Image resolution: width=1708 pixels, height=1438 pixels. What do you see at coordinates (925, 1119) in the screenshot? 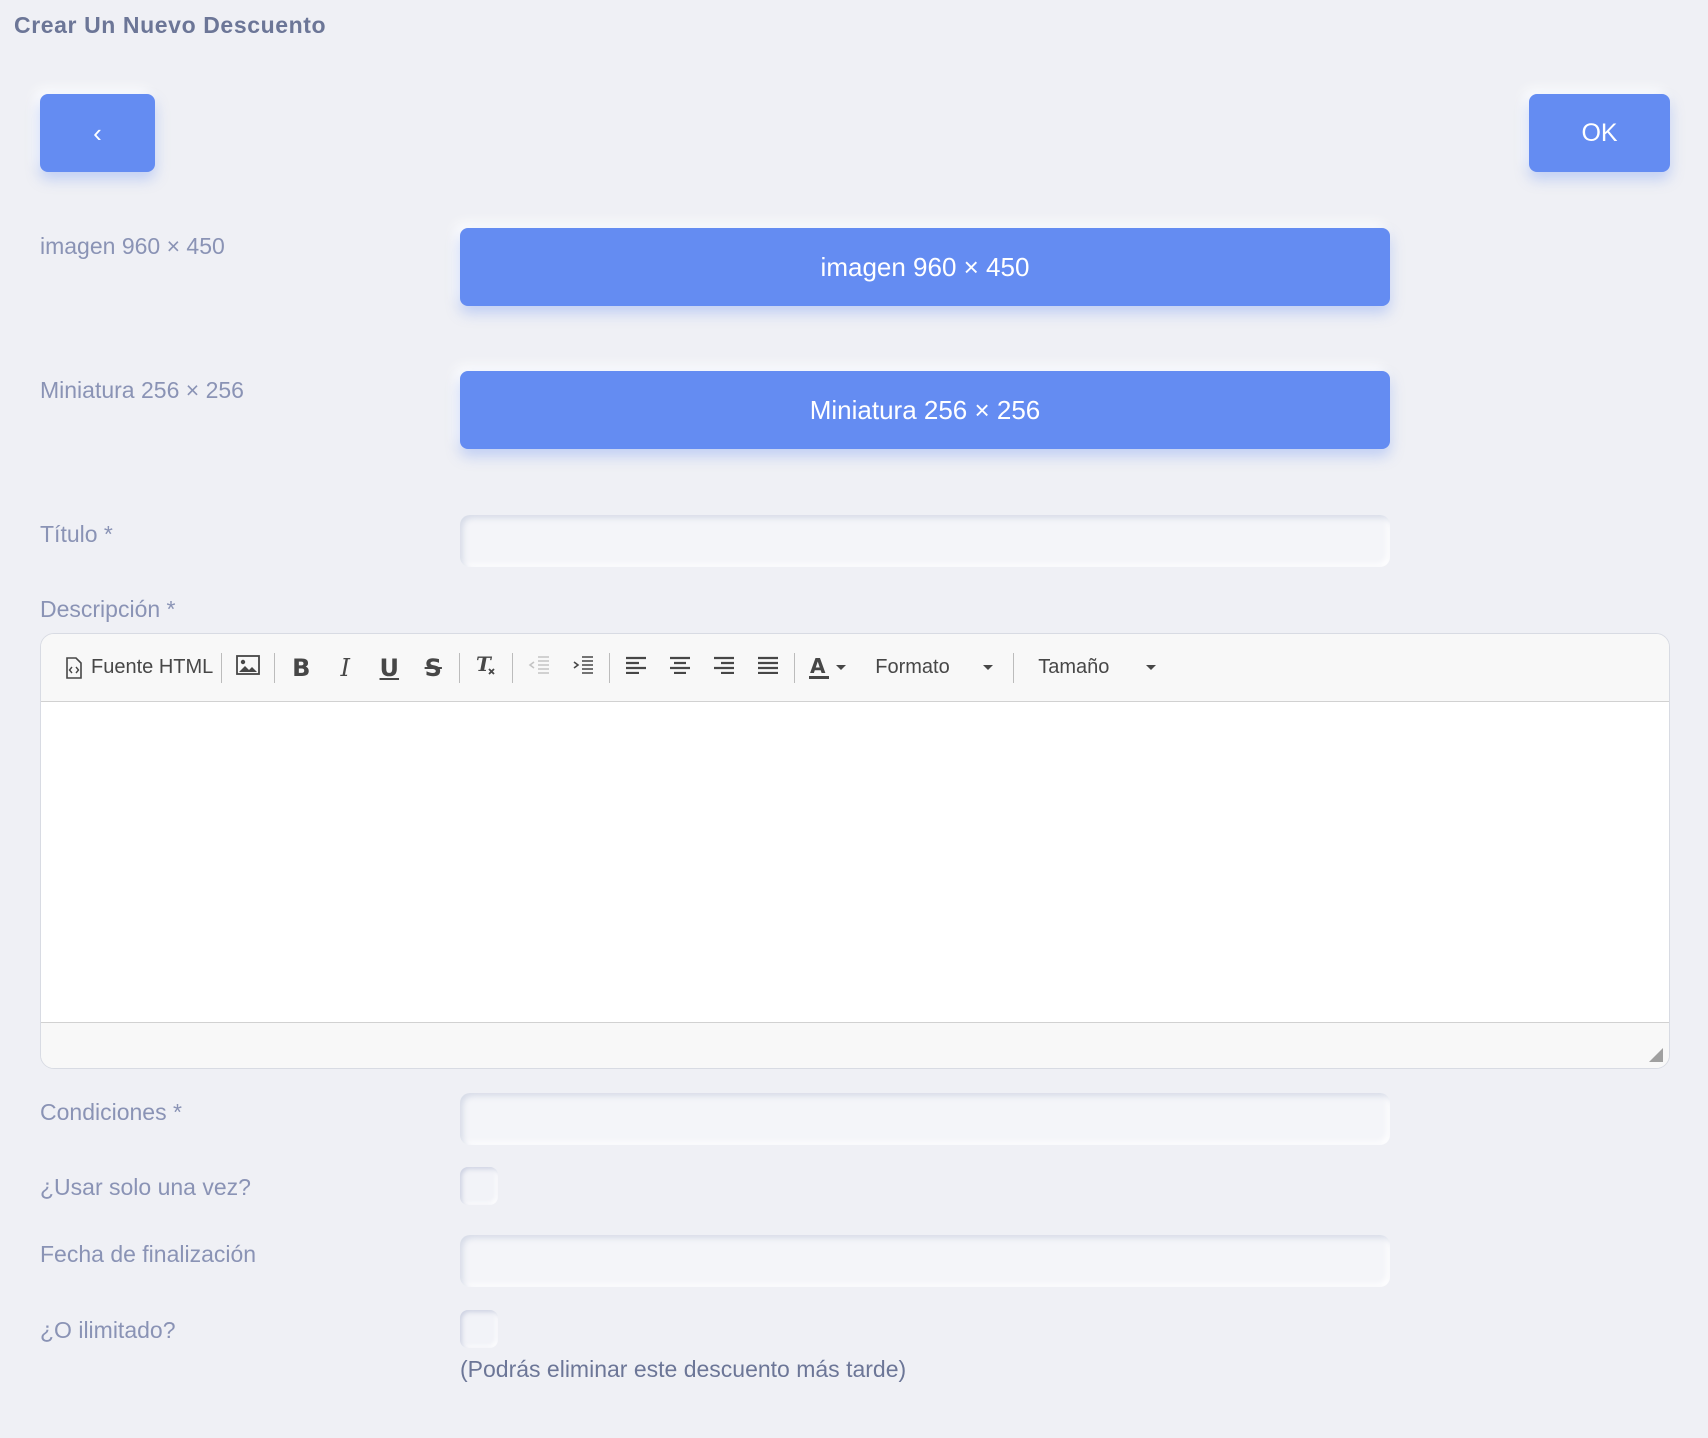
I see `conditions-input` at bounding box center [925, 1119].